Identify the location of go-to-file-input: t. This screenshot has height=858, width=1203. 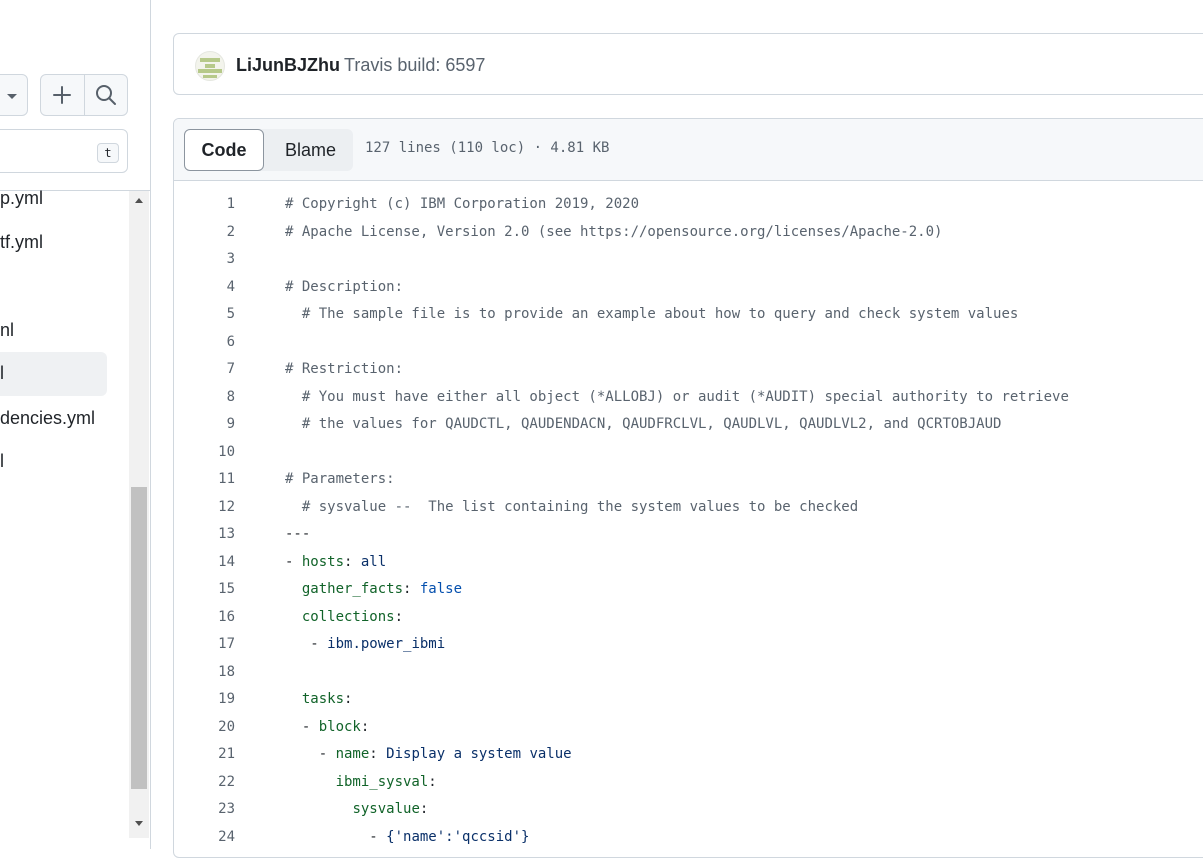
(64, 151).